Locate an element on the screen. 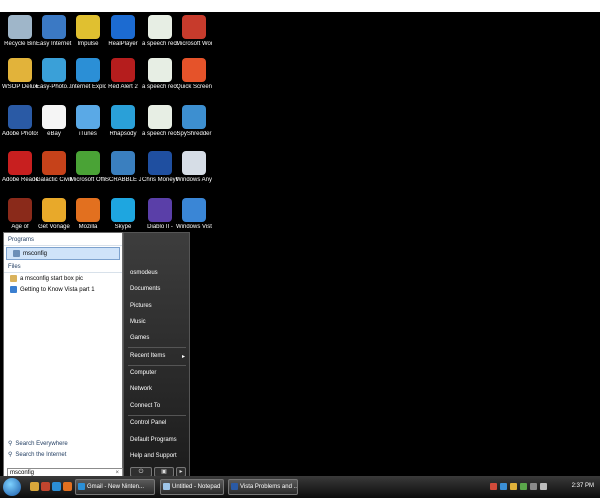  program-result-msconfig: msconfig is located at coordinates (63, 253).